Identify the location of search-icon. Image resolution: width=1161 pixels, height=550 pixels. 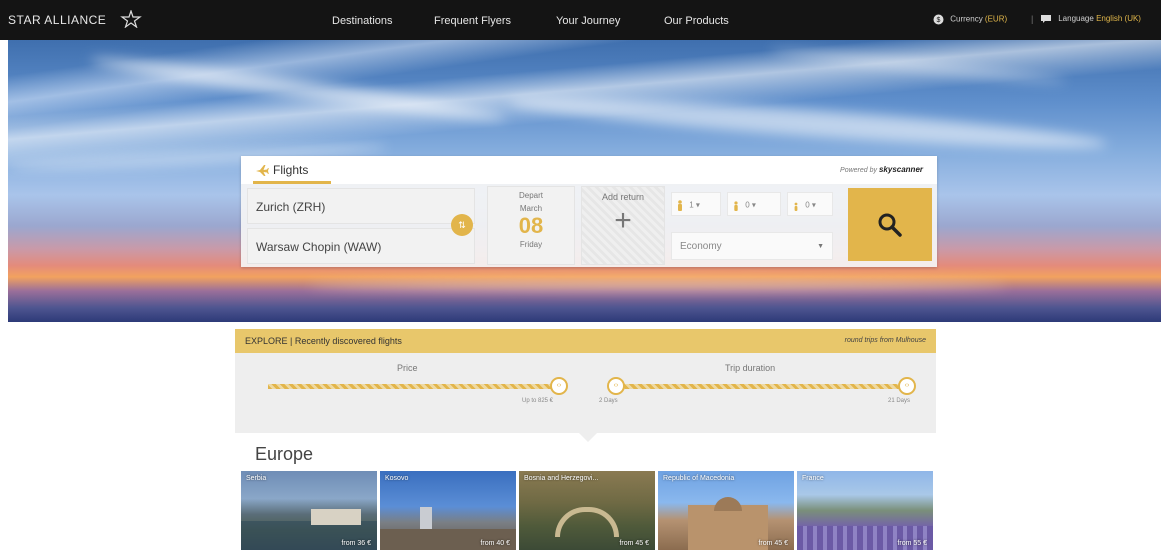
(890, 225).